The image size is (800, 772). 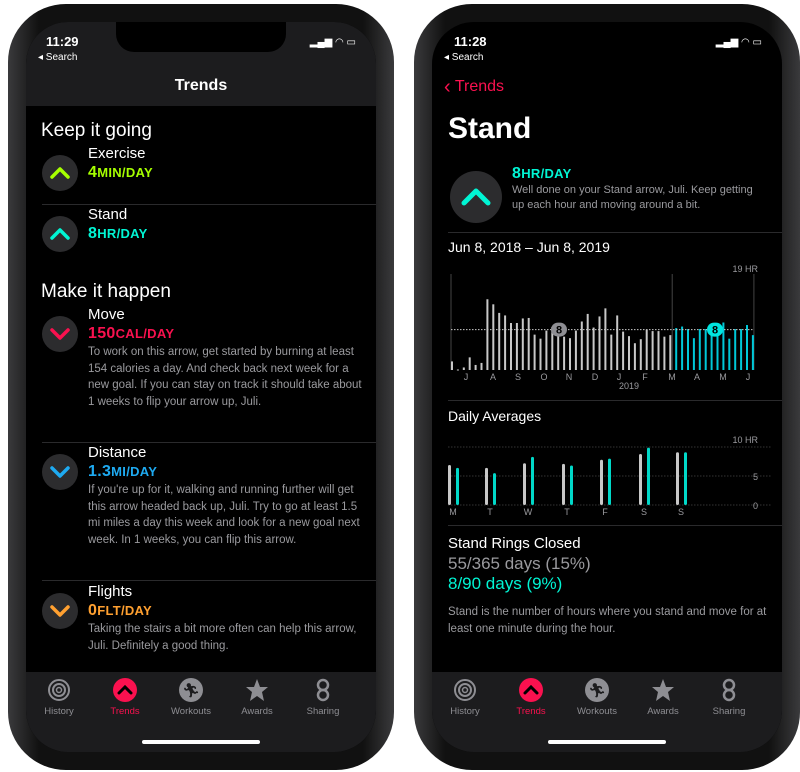 What do you see at coordinates (495, 416) in the screenshot?
I see `daily-averages-title: Daily Averages` at bounding box center [495, 416].